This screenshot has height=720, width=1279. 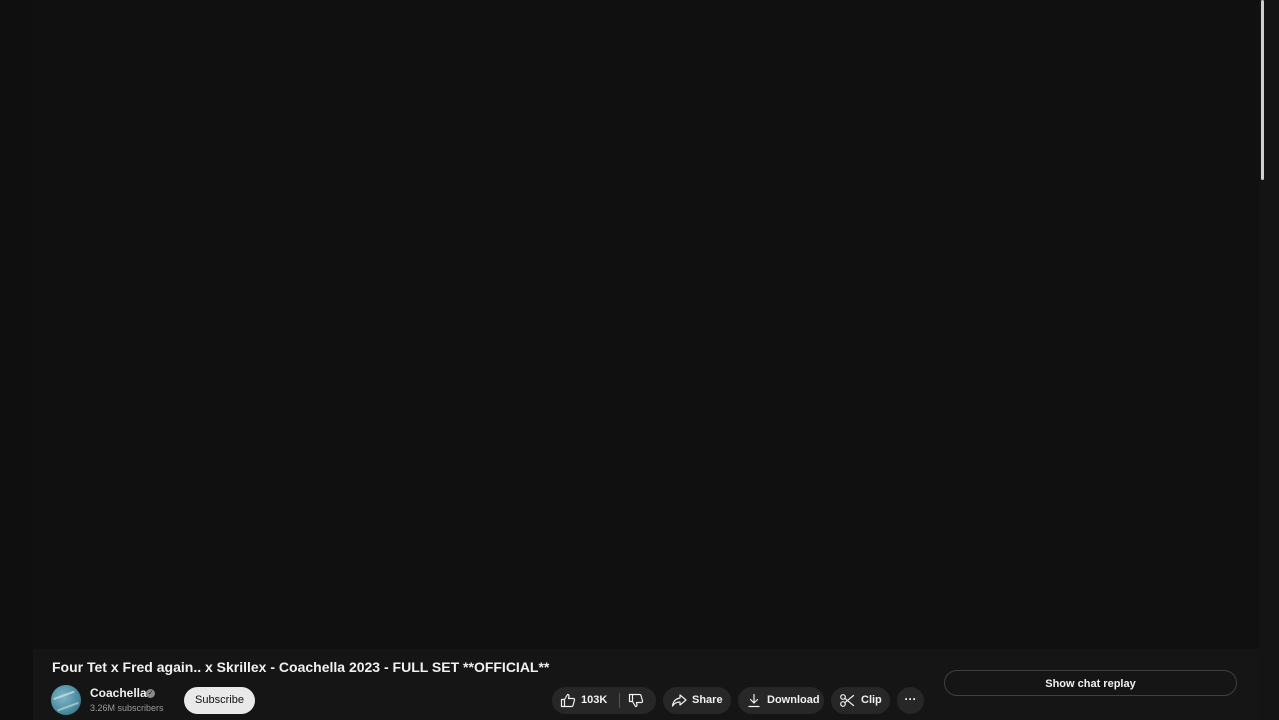 I want to click on subscriber-count: 3.26M subscribers, so click(x=127, y=708).